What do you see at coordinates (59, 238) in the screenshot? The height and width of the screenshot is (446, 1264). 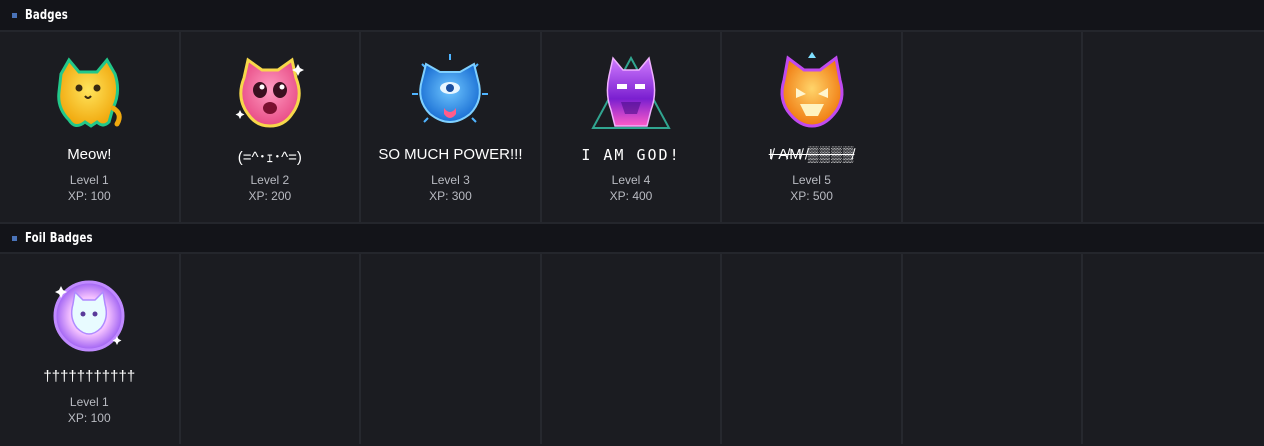 I see `foil-badges-title: Foil Badges` at bounding box center [59, 238].